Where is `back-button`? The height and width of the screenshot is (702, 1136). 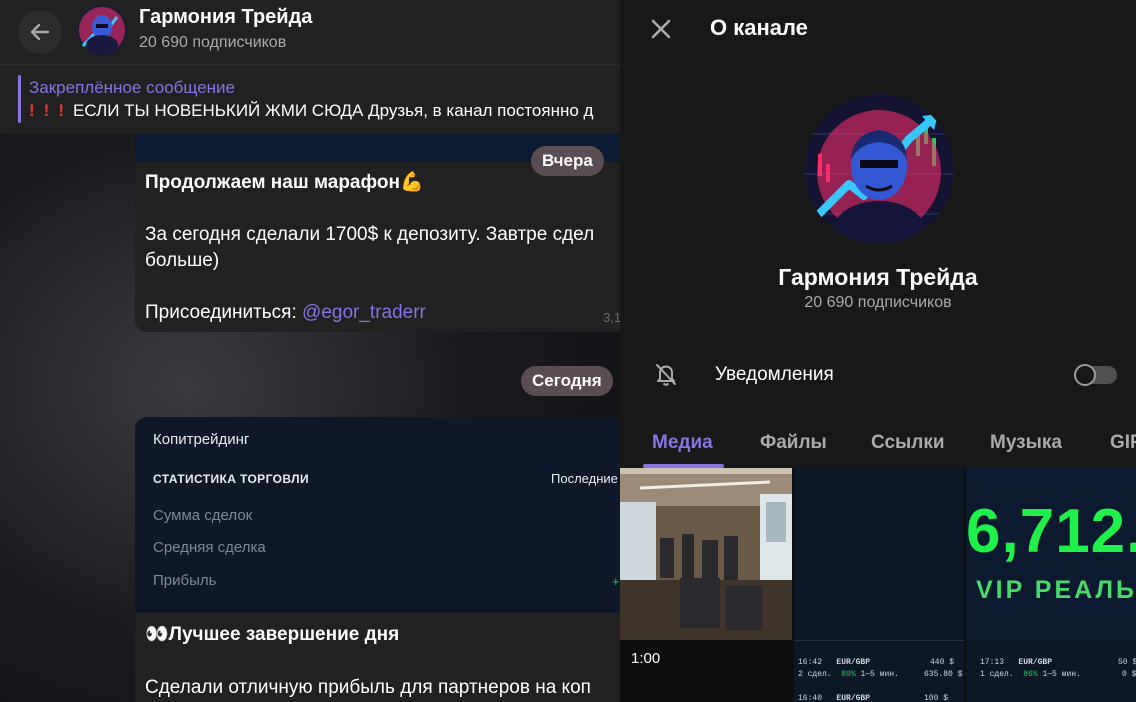
back-button is located at coordinates (40, 32).